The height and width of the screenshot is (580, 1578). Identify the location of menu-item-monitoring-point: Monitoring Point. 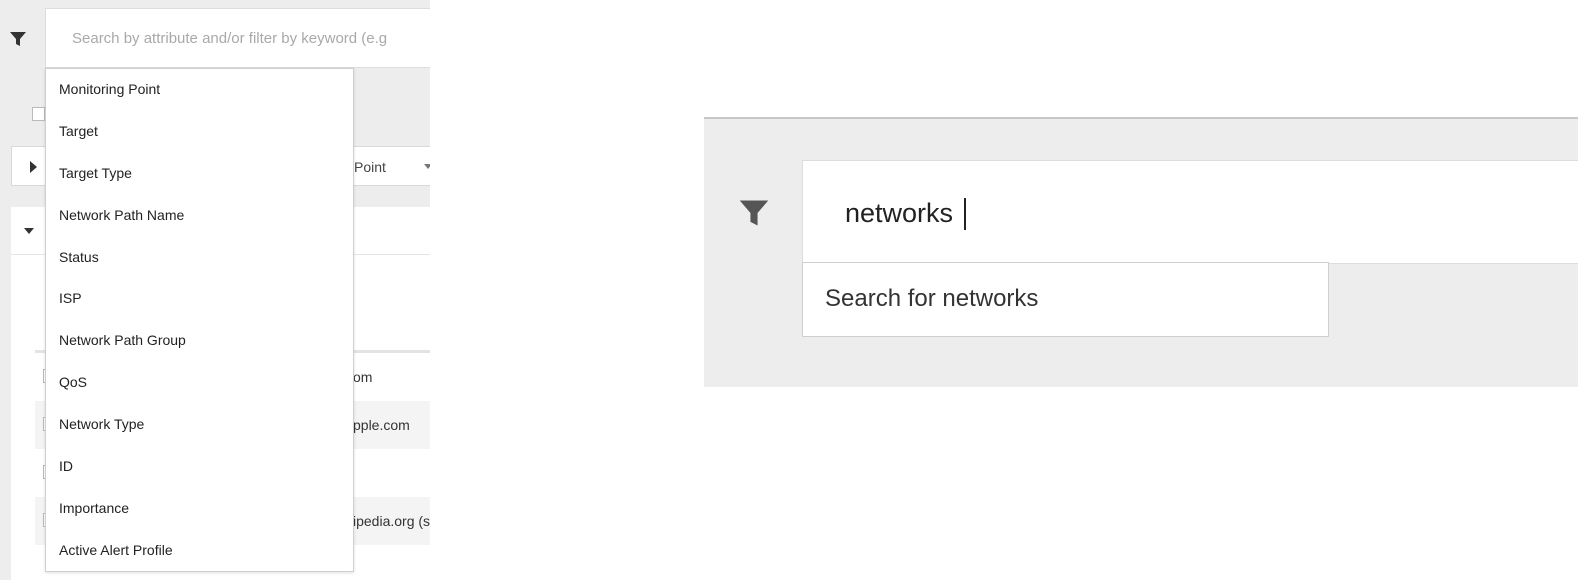
(199, 90).